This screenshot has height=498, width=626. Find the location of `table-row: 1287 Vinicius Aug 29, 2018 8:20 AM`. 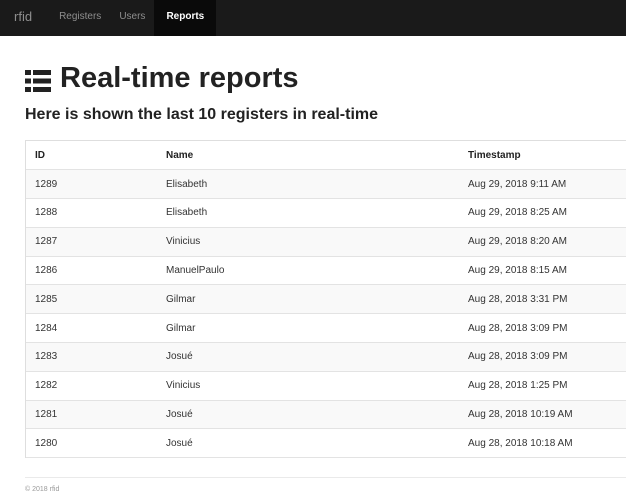

table-row: 1287 Vinicius Aug 29, 2018 8:20 AM is located at coordinates (326, 242).